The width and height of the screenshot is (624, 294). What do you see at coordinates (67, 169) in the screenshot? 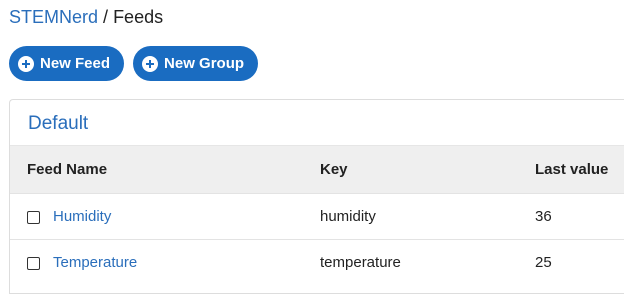
I see `column-header-feed-name: Feed Name` at bounding box center [67, 169].